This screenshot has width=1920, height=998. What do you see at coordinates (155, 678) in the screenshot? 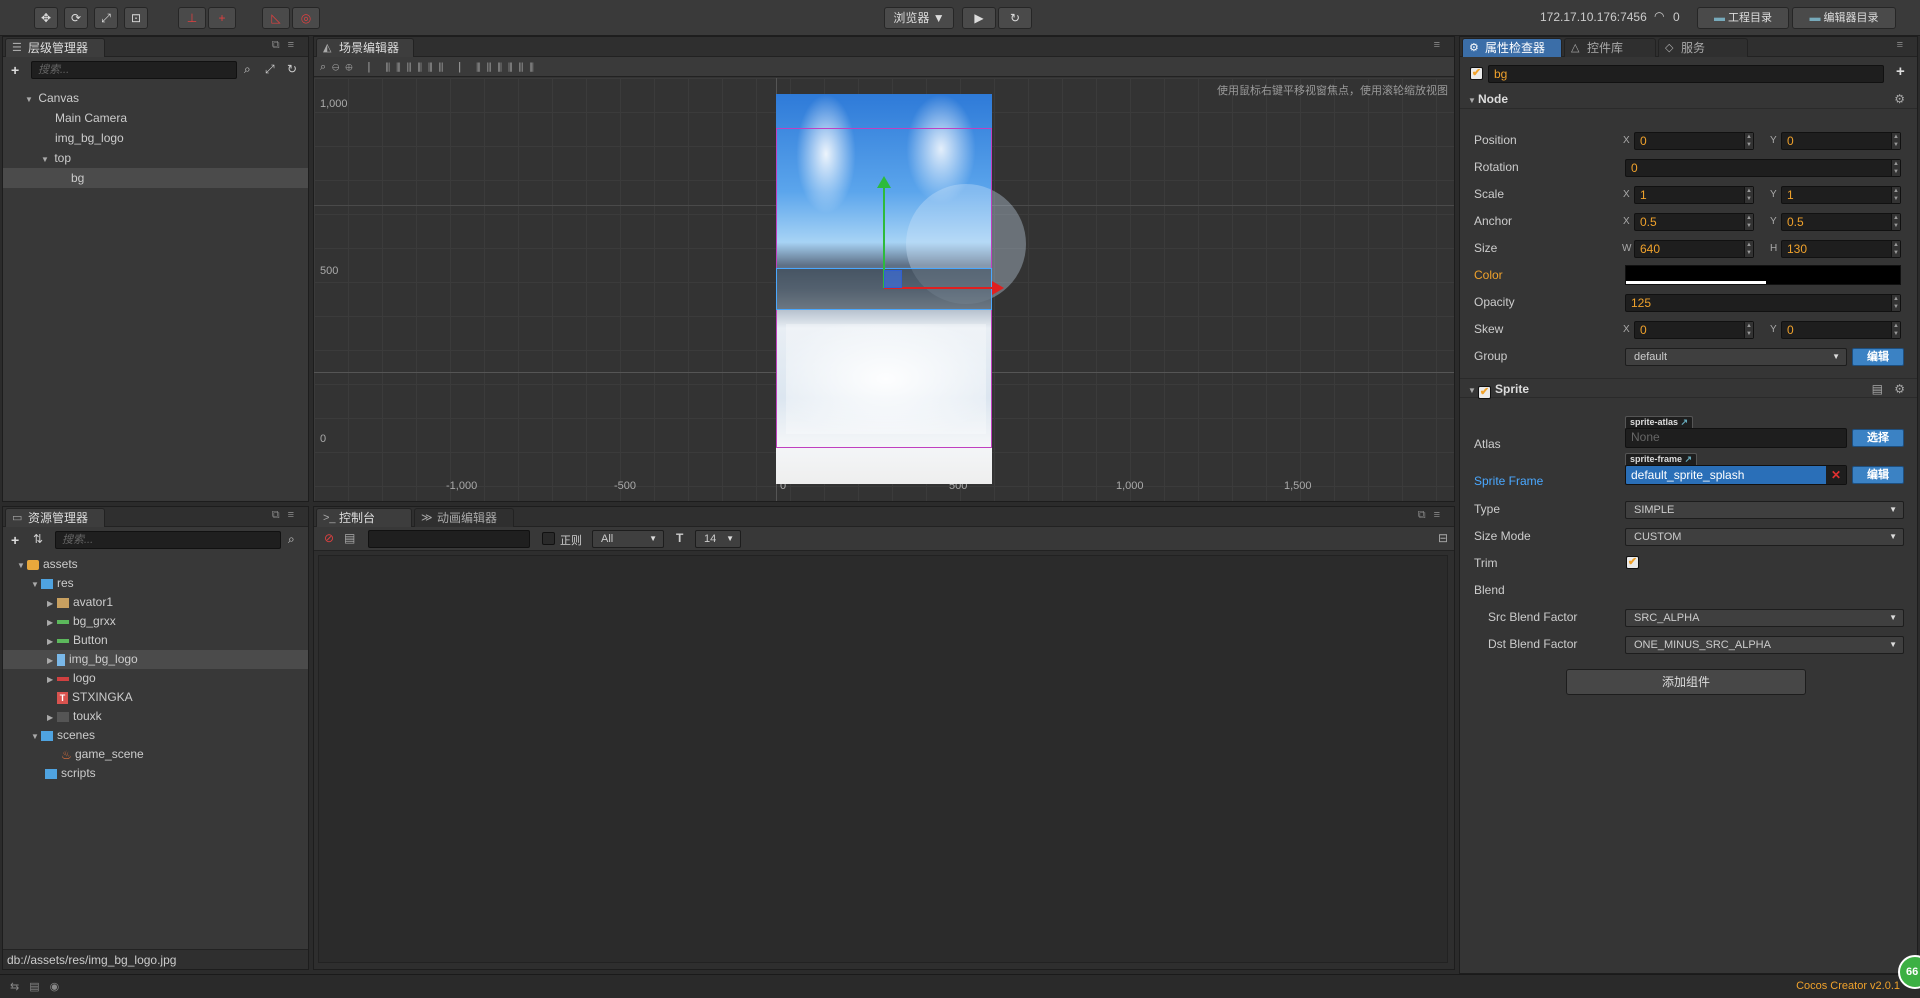
I see `asset-logo: ▶ logo` at bounding box center [155, 678].